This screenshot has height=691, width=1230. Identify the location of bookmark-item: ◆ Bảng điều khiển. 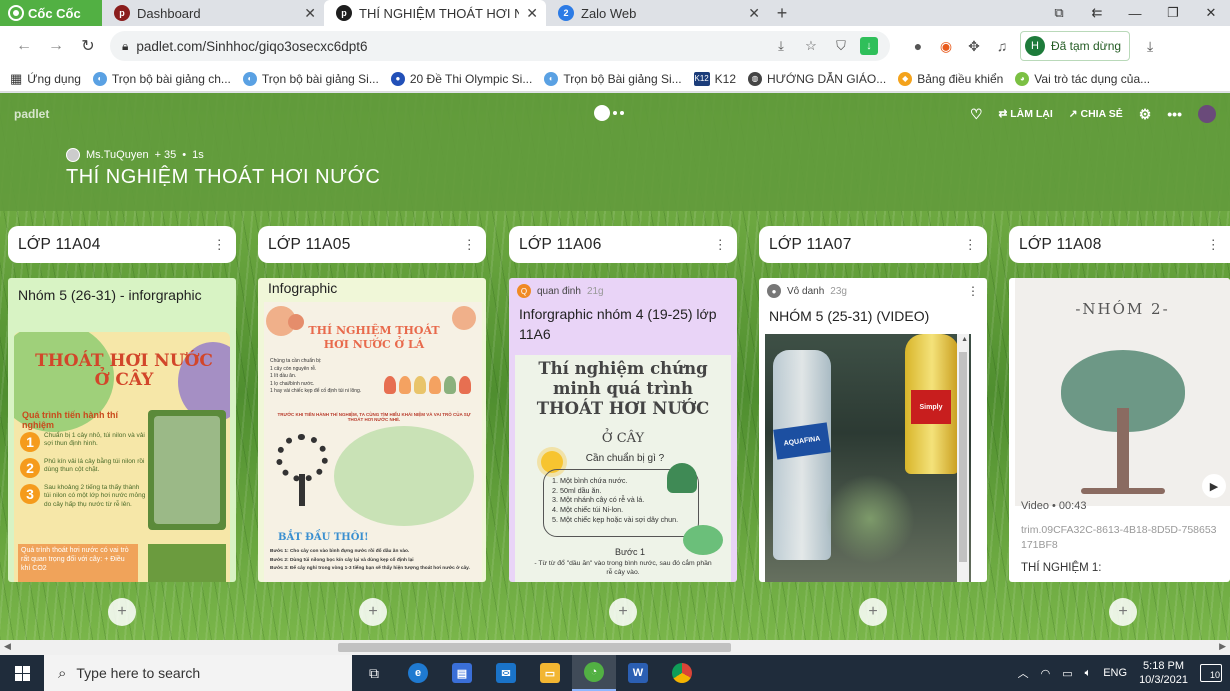
(950, 78).